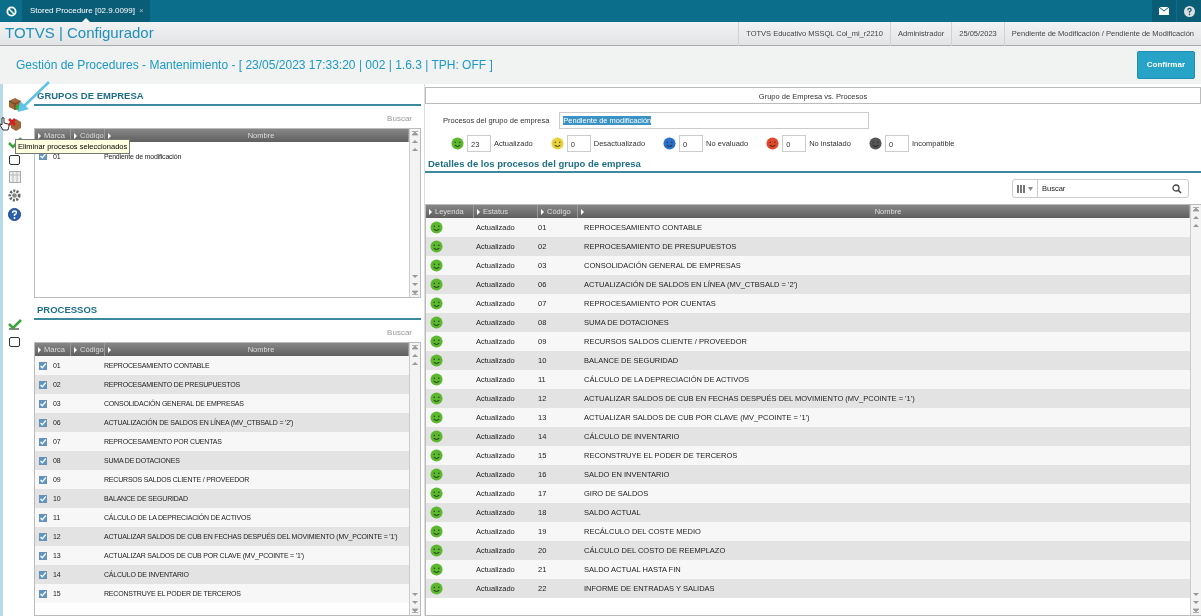 The width and height of the screenshot is (1201, 616). What do you see at coordinates (1030, 188) in the screenshot?
I see `dropdown-icon` at bounding box center [1030, 188].